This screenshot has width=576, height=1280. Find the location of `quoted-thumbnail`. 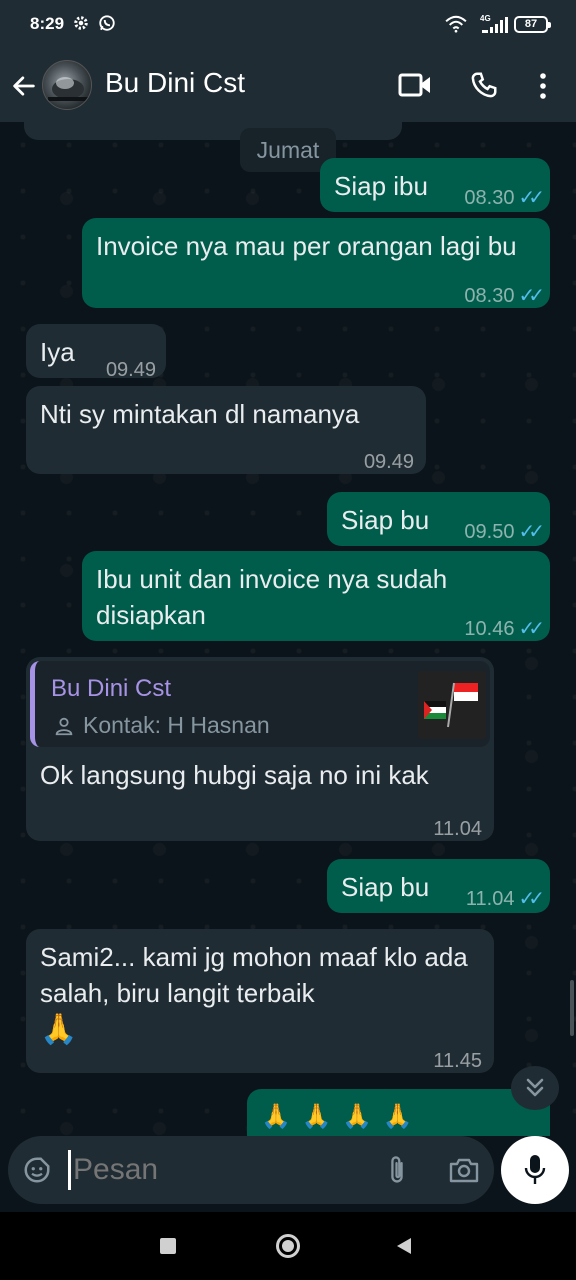

quoted-thumbnail is located at coordinates (452, 705).